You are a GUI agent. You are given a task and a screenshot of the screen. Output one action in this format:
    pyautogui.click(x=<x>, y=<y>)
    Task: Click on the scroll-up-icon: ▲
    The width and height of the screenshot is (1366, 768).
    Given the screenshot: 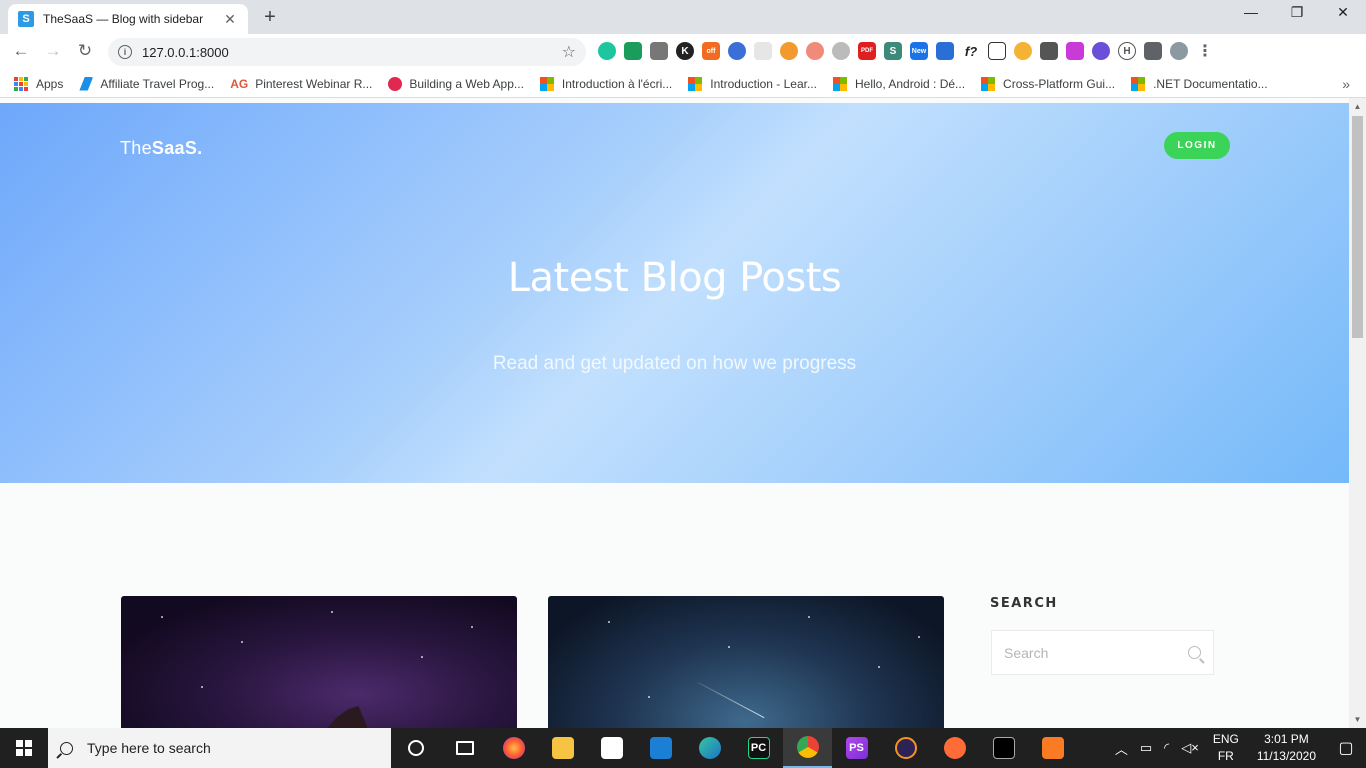 What is the action you would take?
    pyautogui.click(x=1357, y=106)
    